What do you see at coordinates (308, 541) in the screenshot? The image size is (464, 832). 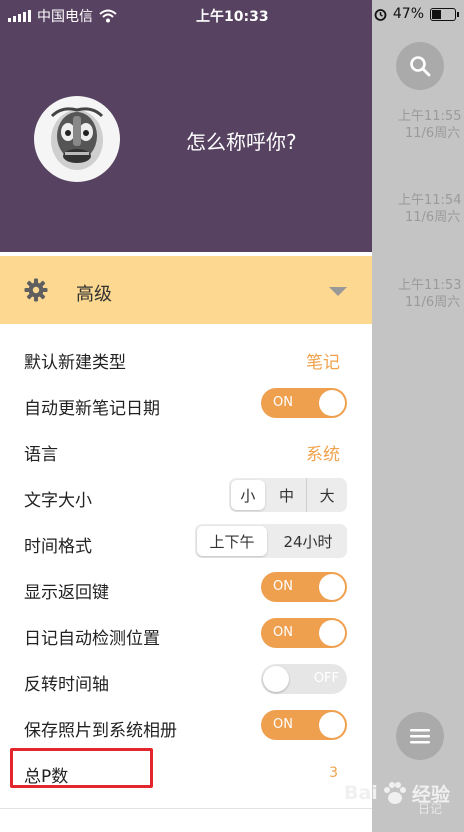 I see `time-format-24h: 24小时` at bounding box center [308, 541].